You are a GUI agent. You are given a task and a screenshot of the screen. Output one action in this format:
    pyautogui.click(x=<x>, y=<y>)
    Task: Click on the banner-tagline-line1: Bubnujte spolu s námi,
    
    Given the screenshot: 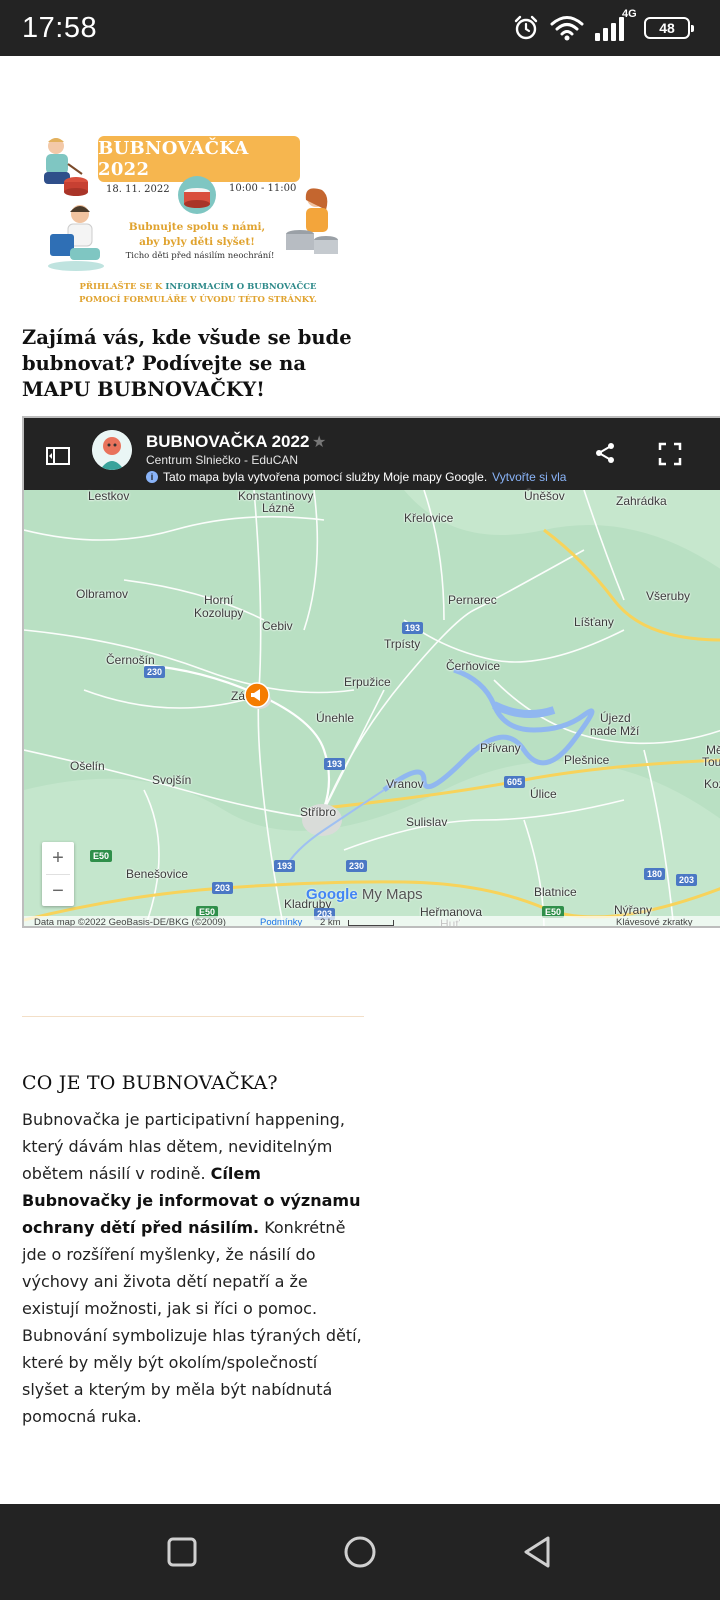 What is the action you would take?
    pyautogui.click(x=197, y=227)
    